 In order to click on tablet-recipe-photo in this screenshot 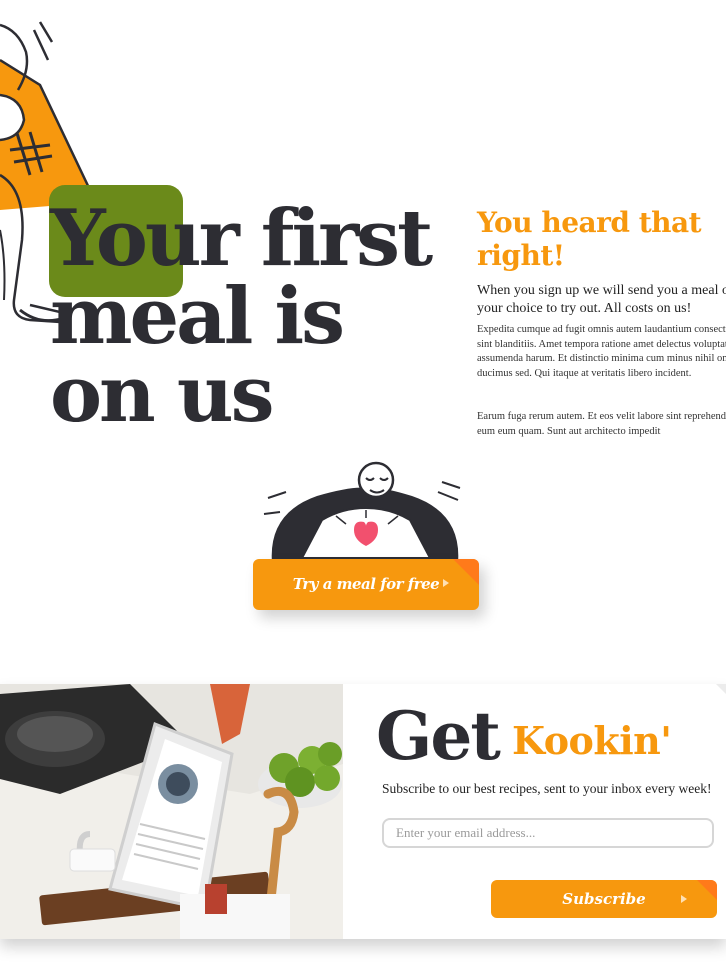, I will do `click(171, 811)`.